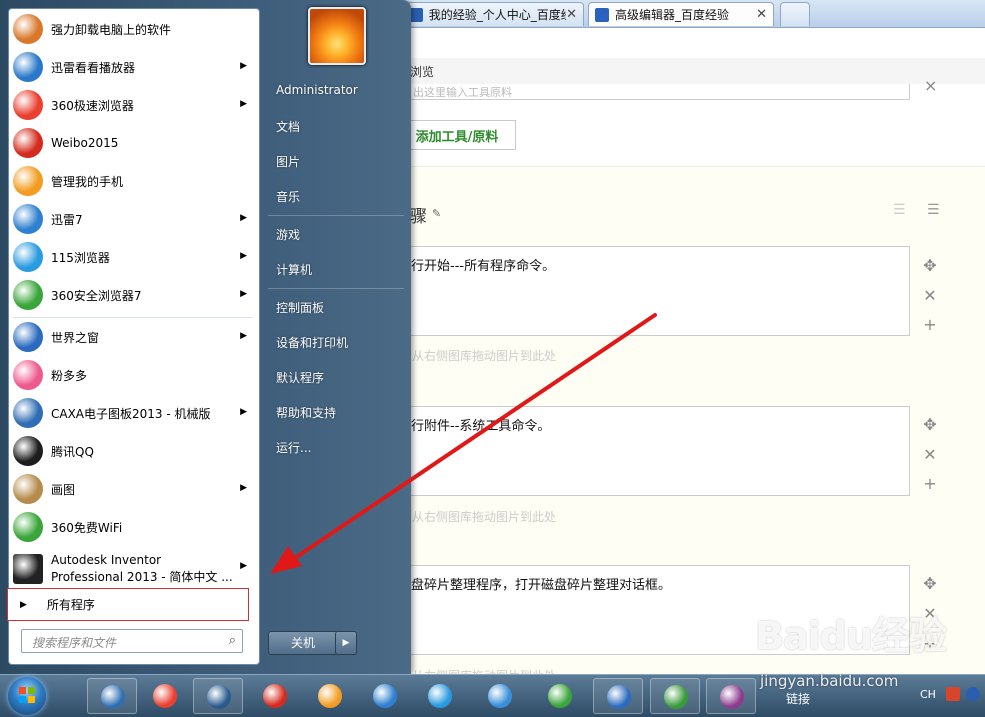  What do you see at coordinates (75, 337) in the screenshot?
I see `program-label: 世界之窗` at bounding box center [75, 337].